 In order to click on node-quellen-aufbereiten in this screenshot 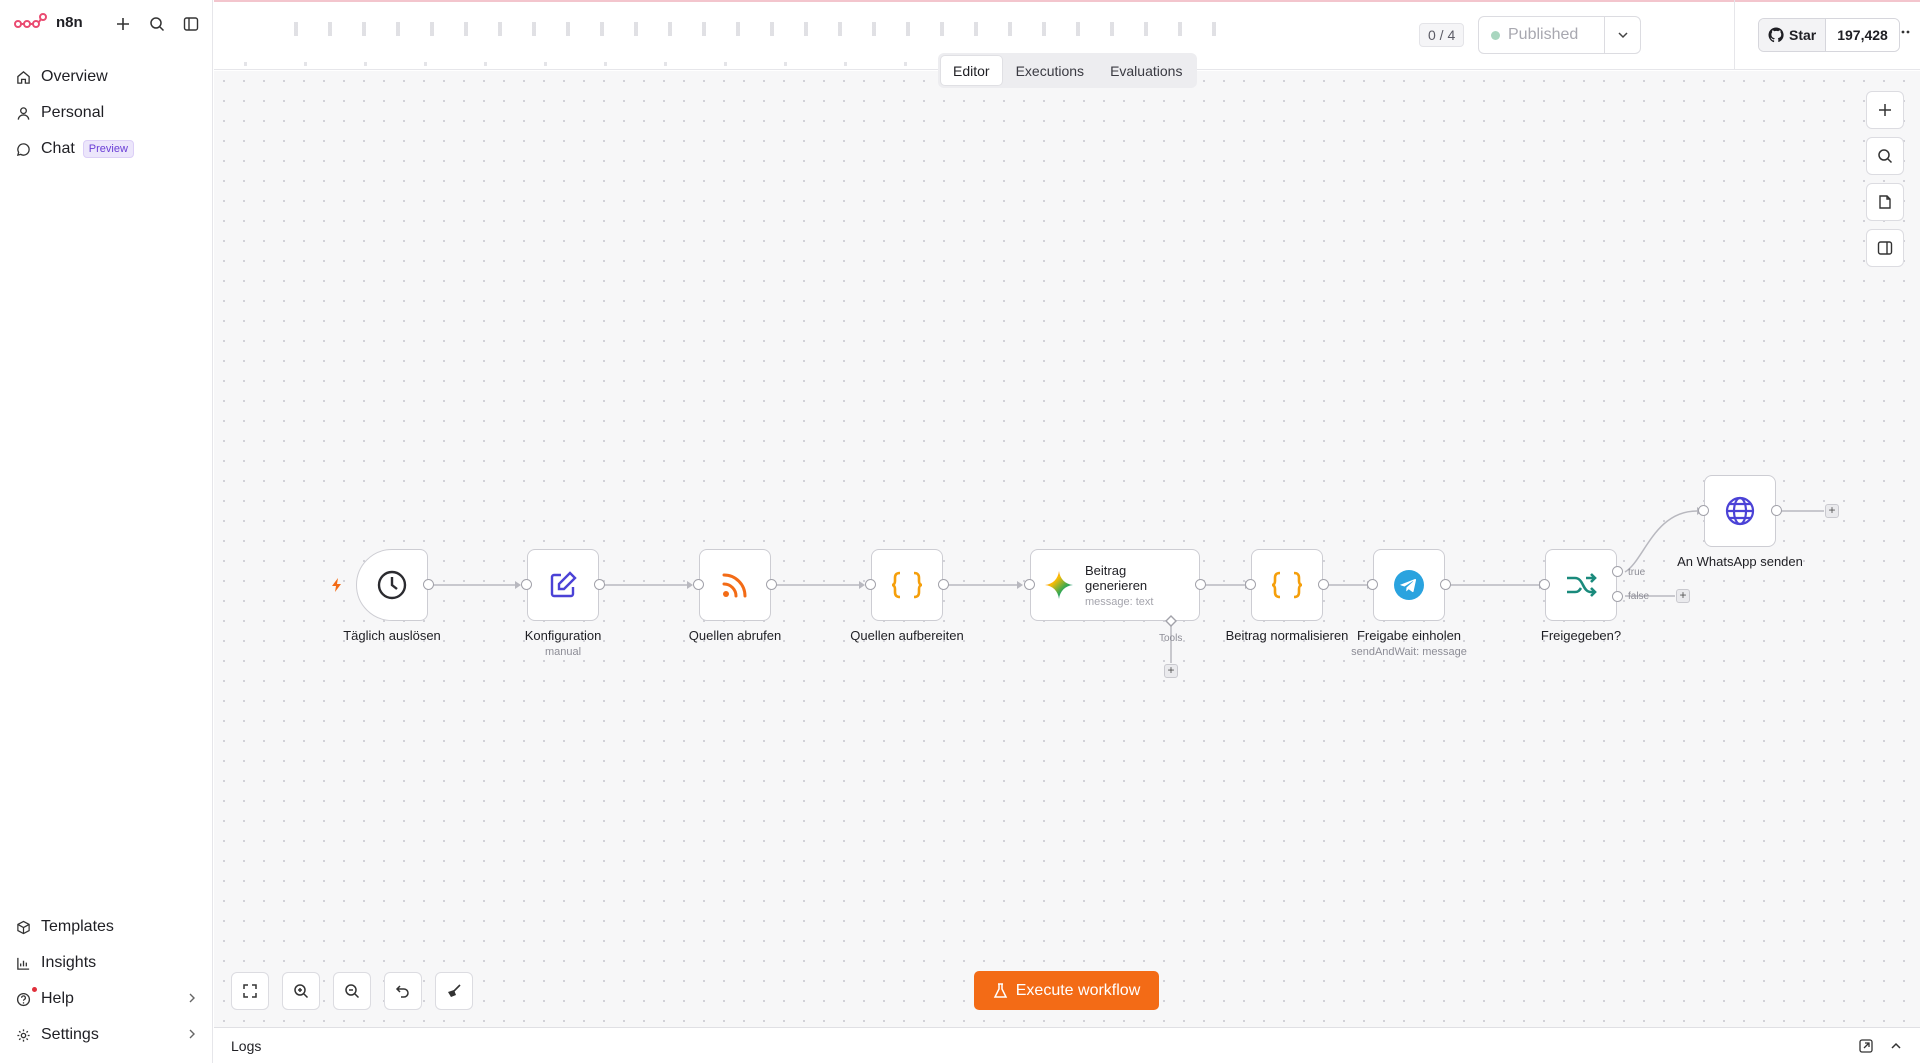, I will do `click(907, 585)`.